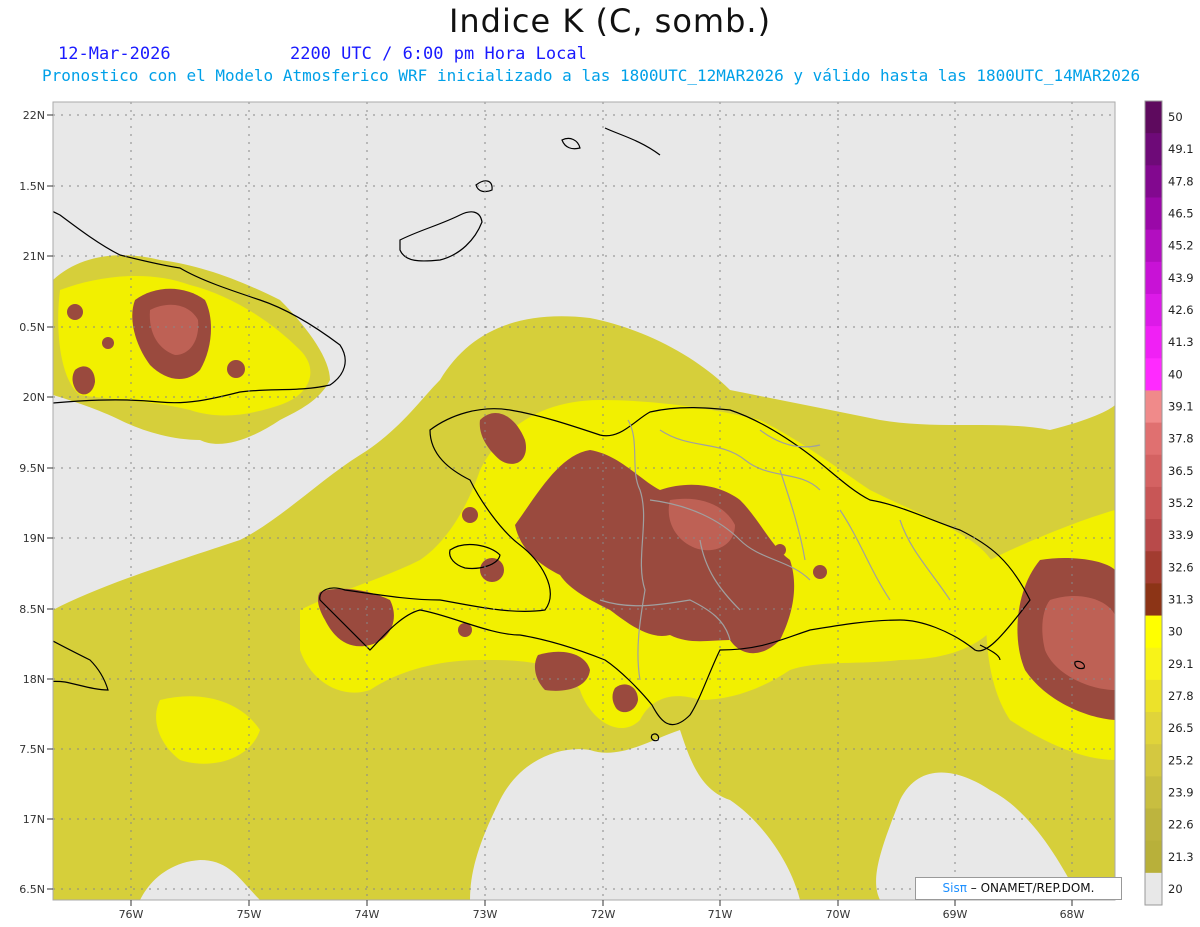 This screenshot has height=927, width=1200. I want to click on lat-label: 6.5N, so click(32, 889).